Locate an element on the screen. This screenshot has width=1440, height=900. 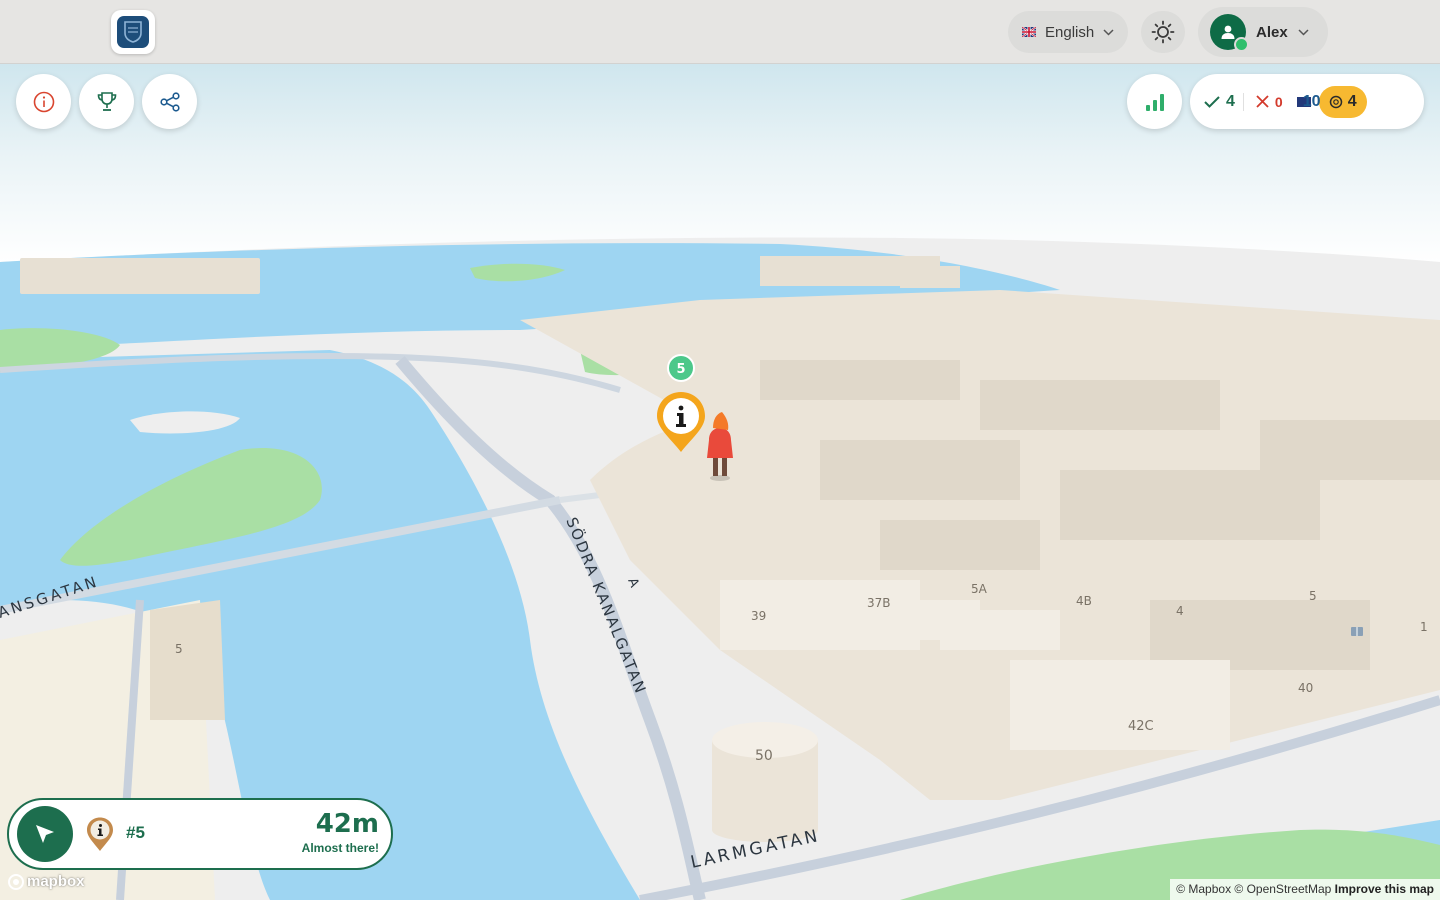
distance-value: 42m is located at coordinates (347, 824).